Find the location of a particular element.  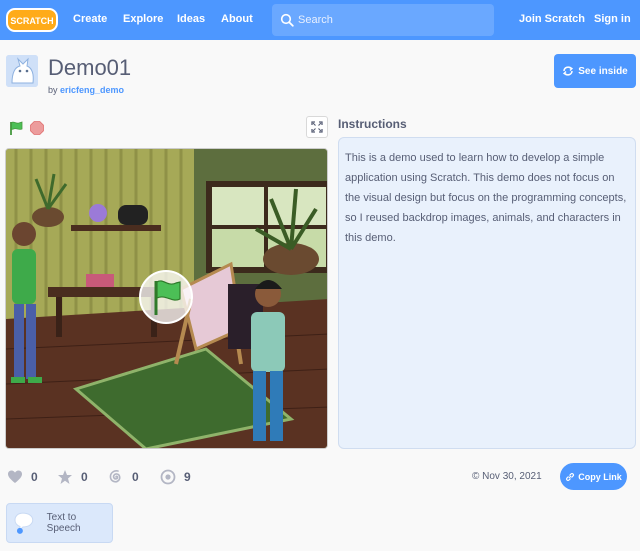

join-scratch-link: Join Scratch is located at coordinates (552, 19).